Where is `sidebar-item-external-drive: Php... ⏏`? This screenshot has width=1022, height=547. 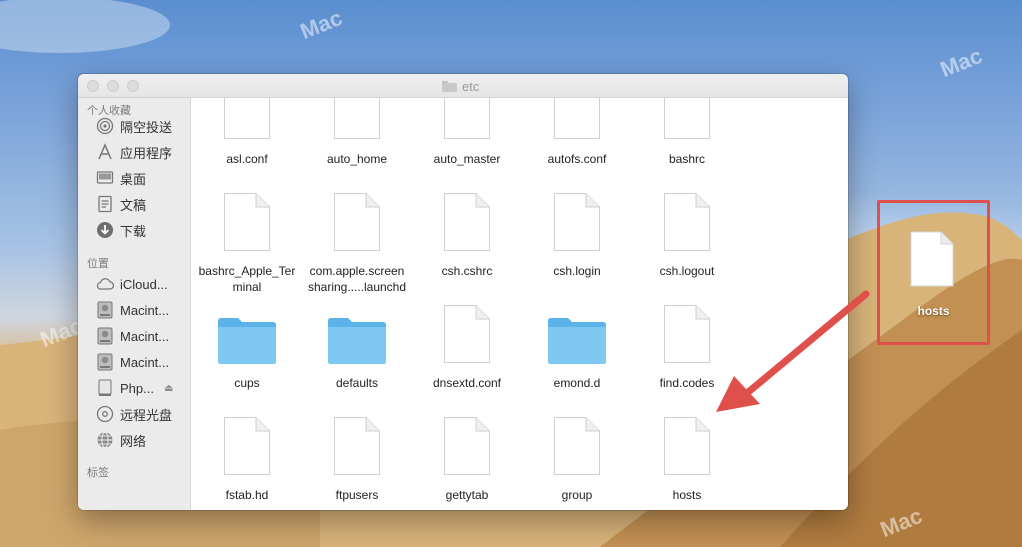 sidebar-item-external-drive: Php... ⏏ is located at coordinates (141, 388).